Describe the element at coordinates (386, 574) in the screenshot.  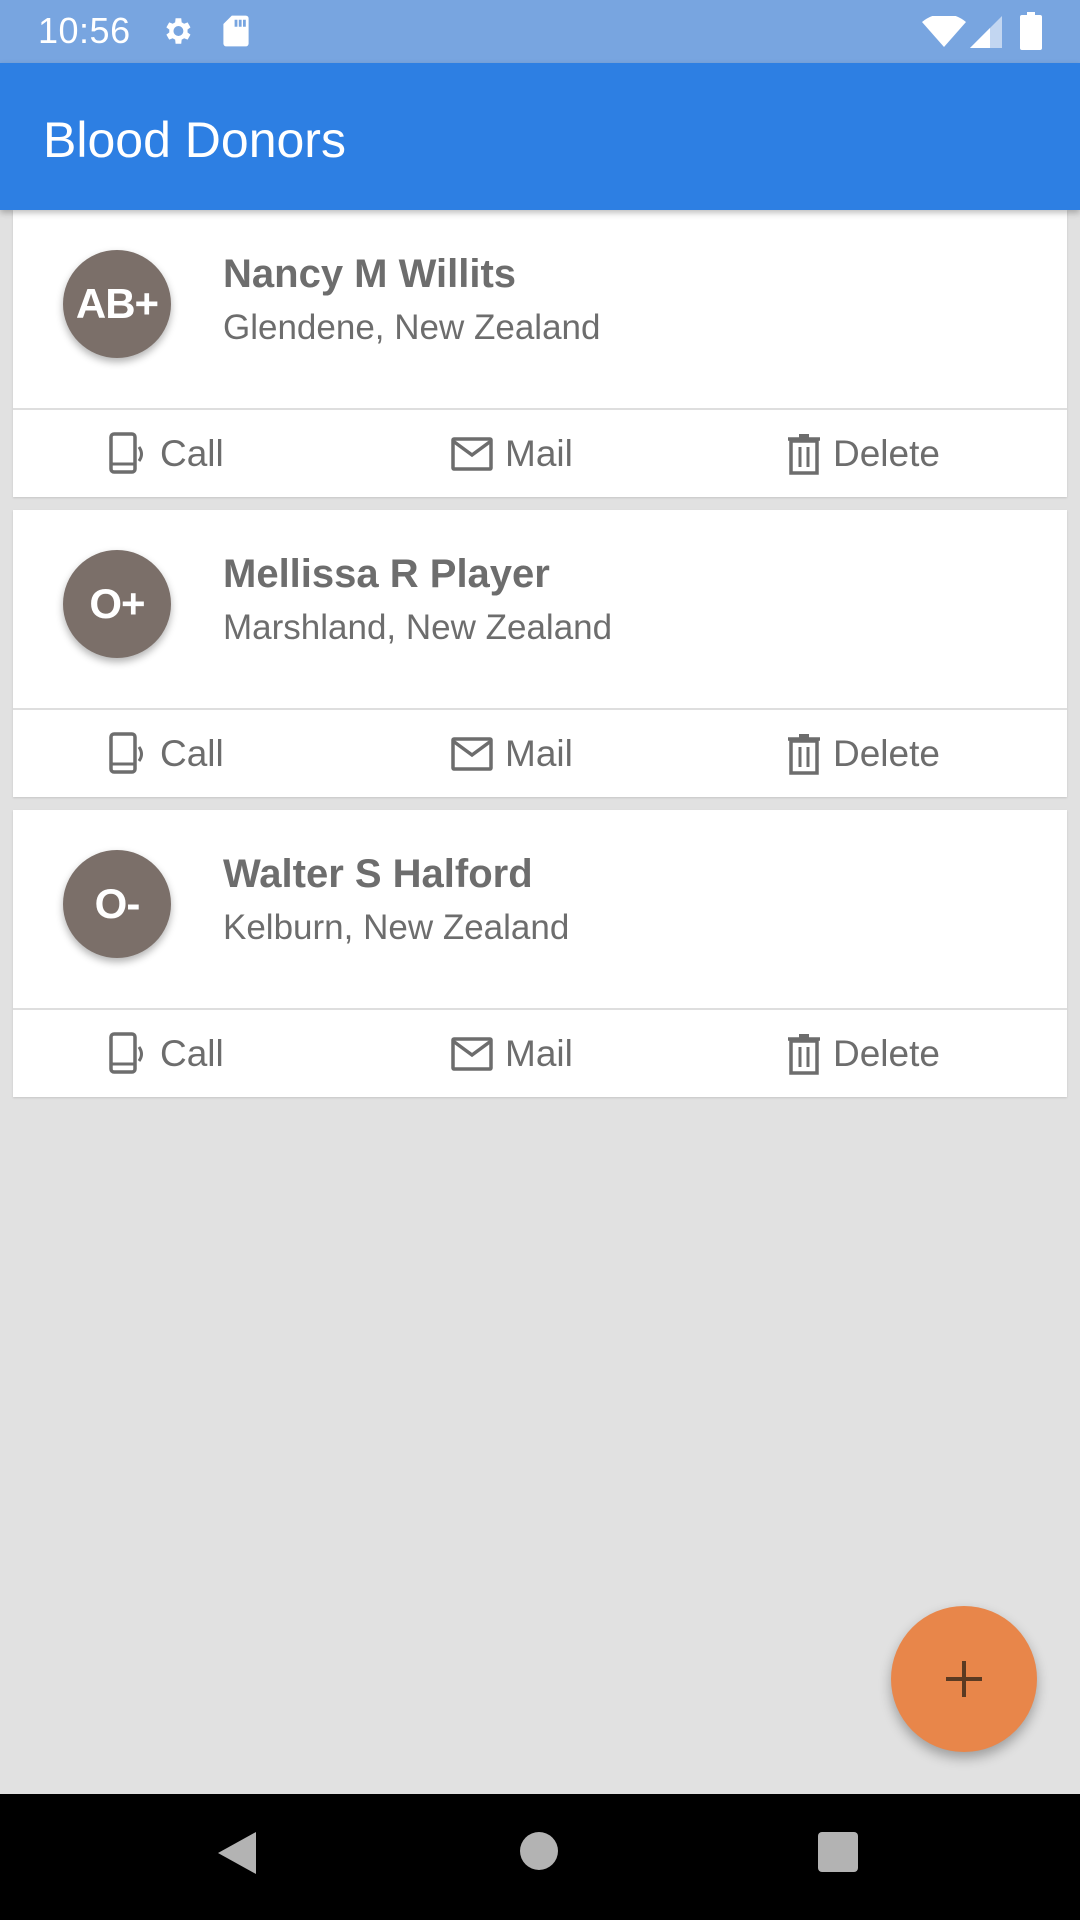
I see `donor-name: Mellissa R Player` at that location.